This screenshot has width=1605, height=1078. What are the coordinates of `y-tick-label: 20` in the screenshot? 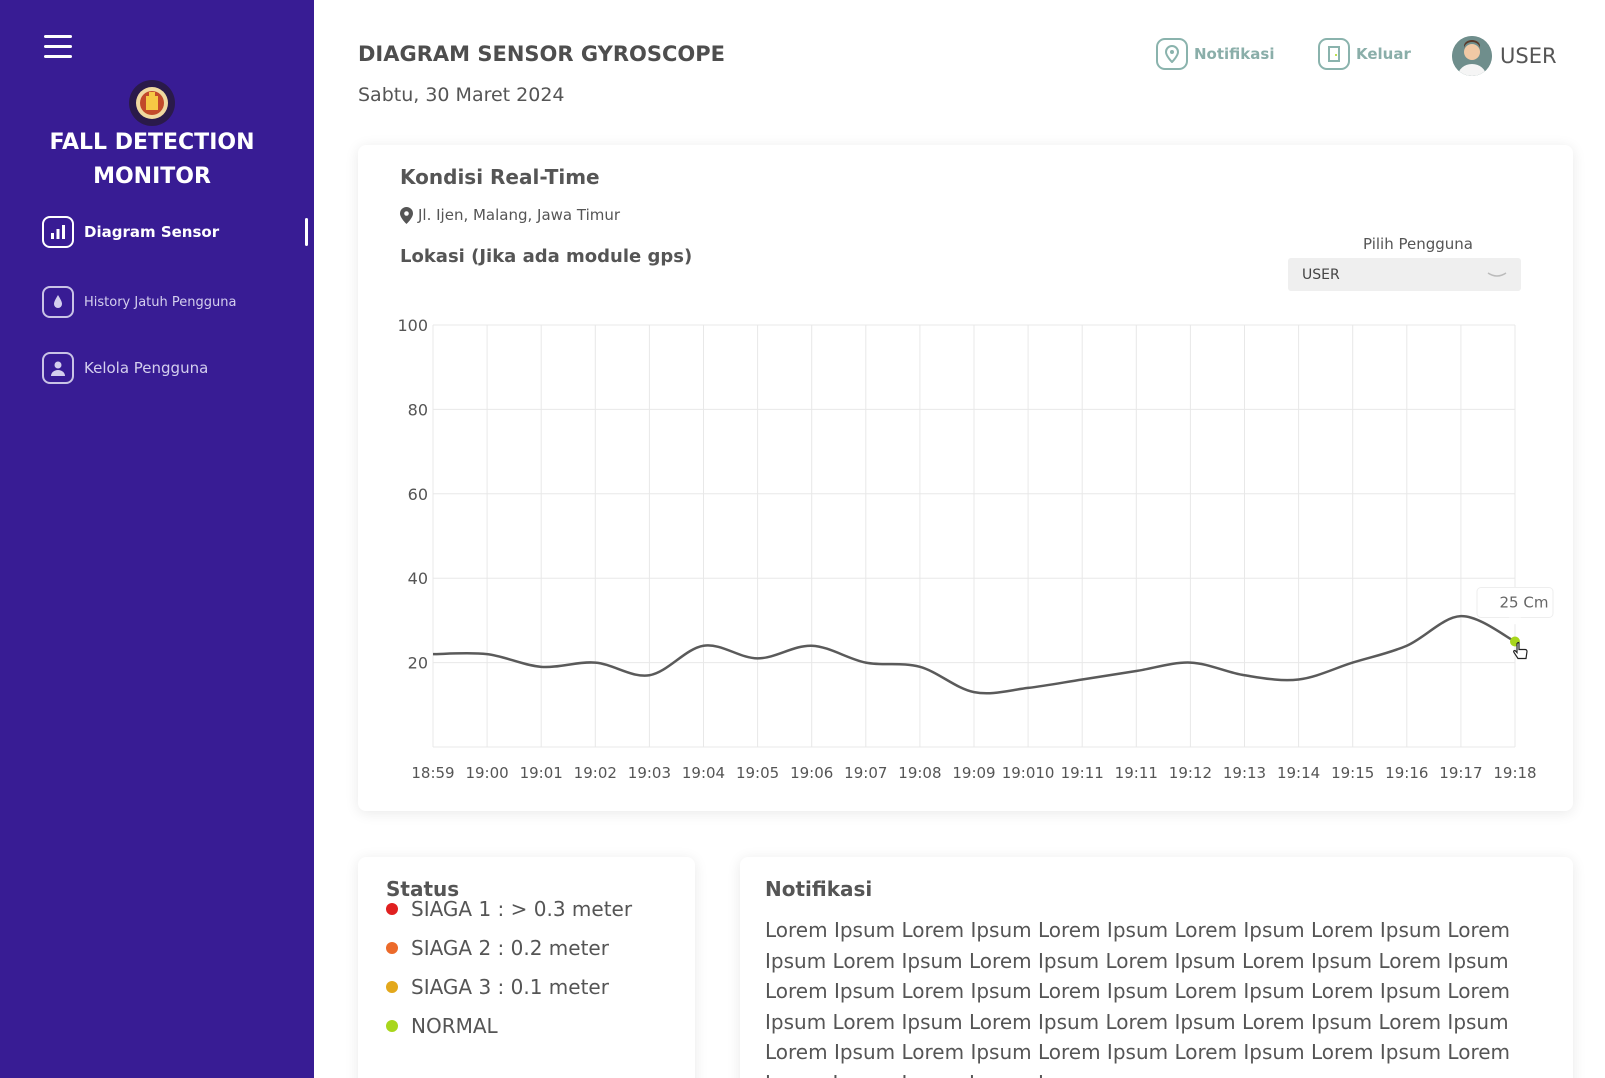 It's located at (418, 663).